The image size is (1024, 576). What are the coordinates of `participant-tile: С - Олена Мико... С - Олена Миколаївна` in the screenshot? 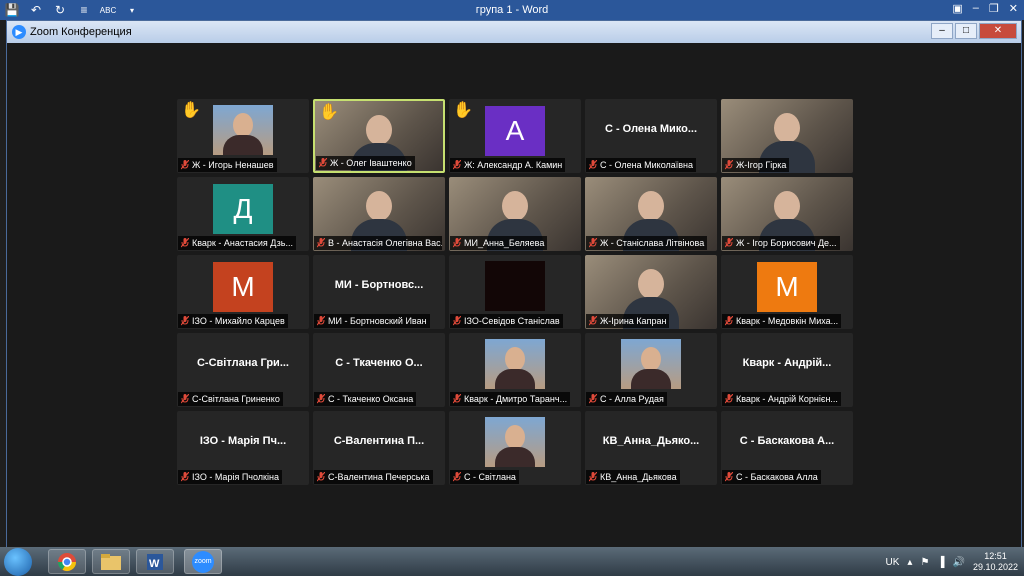 It's located at (651, 136).